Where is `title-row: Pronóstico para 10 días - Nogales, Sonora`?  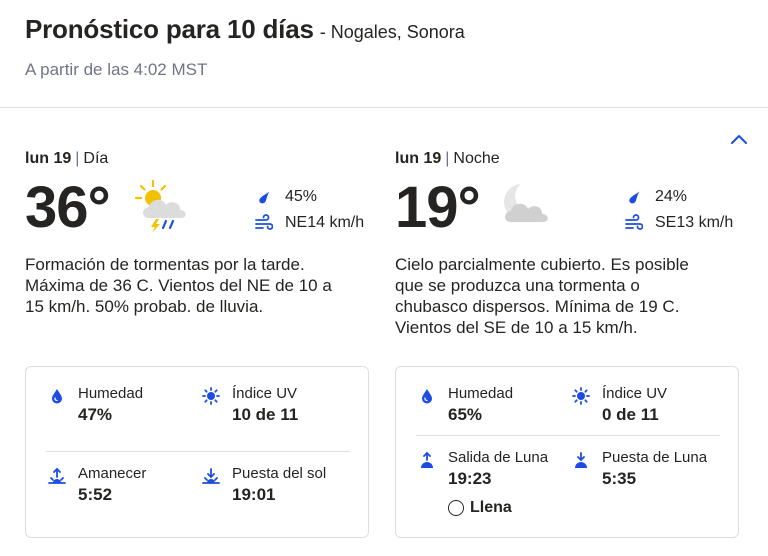
title-row: Pronóstico para 10 días - Nogales, Sonora is located at coordinates (245, 29).